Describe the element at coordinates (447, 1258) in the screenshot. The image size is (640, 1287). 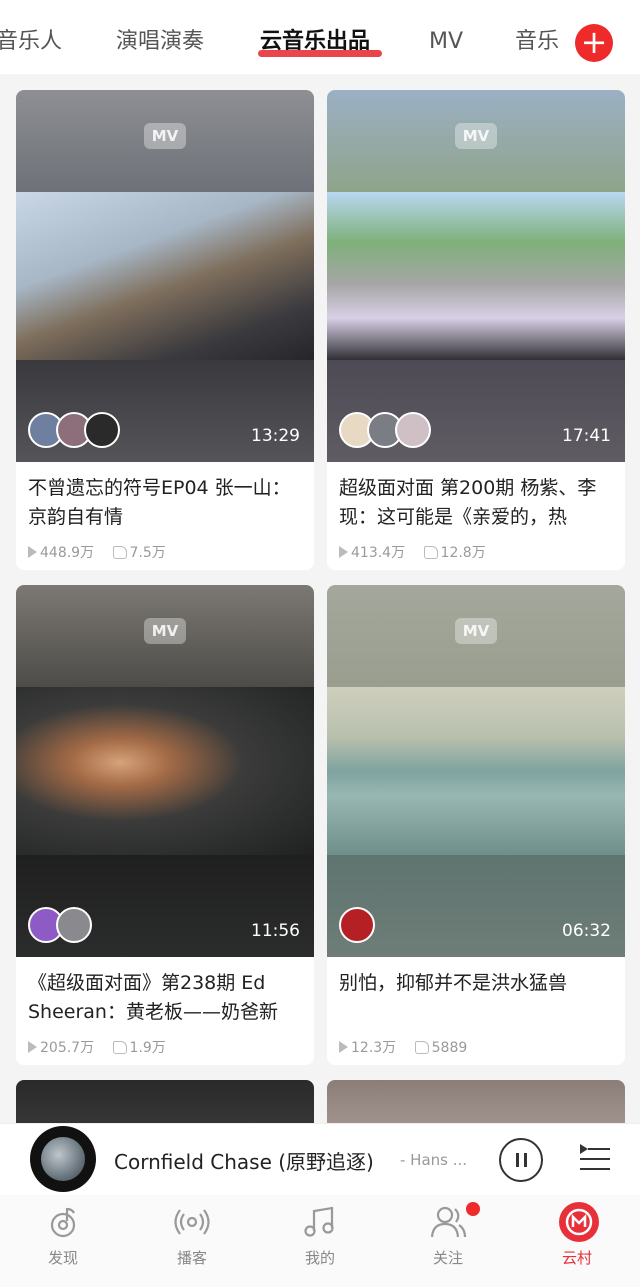
I see `nav-label: 关注` at that location.